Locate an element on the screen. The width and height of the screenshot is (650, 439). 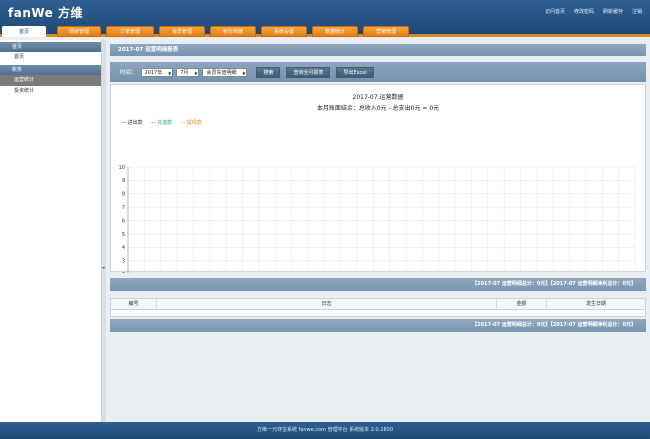
records-table: 编号 日志 金额 发生日期 is located at coordinates (378, 307).